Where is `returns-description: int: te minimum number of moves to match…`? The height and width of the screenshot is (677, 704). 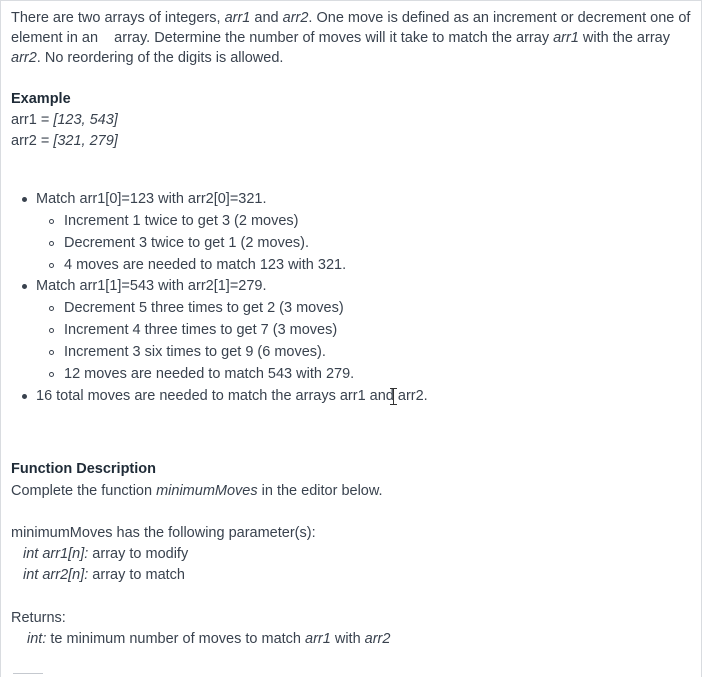
returns-description: int: te minimum number of moves to match… is located at coordinates (208, 639).